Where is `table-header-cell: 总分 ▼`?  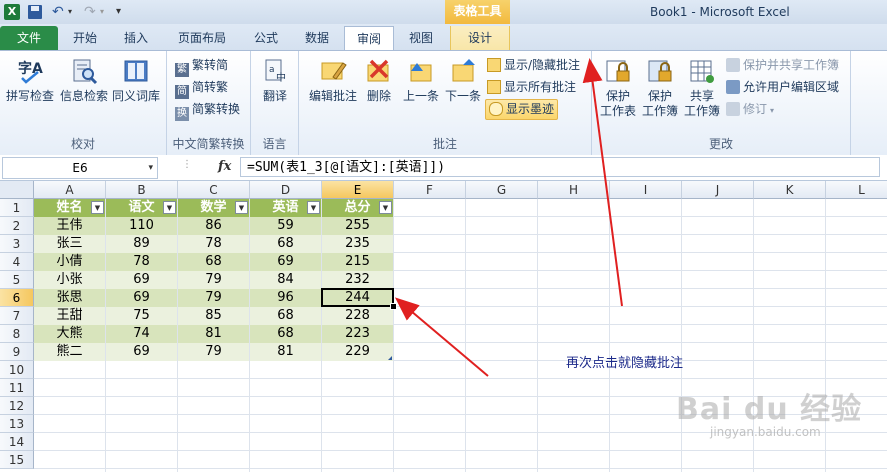 table-header-cell: 总分 ▼ is located at coordinates (357, 208).